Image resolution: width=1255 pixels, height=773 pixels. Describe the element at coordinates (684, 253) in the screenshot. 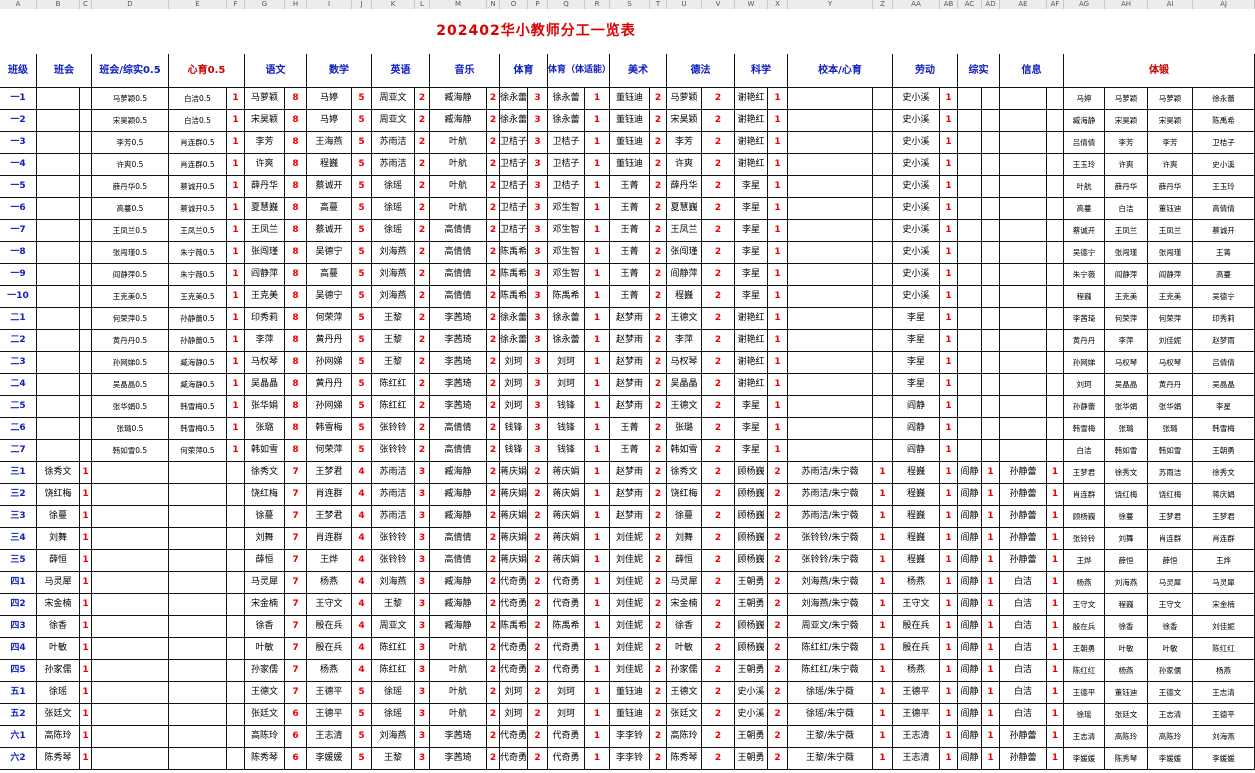

I see `table-cell: 张闯瑾` at that location.